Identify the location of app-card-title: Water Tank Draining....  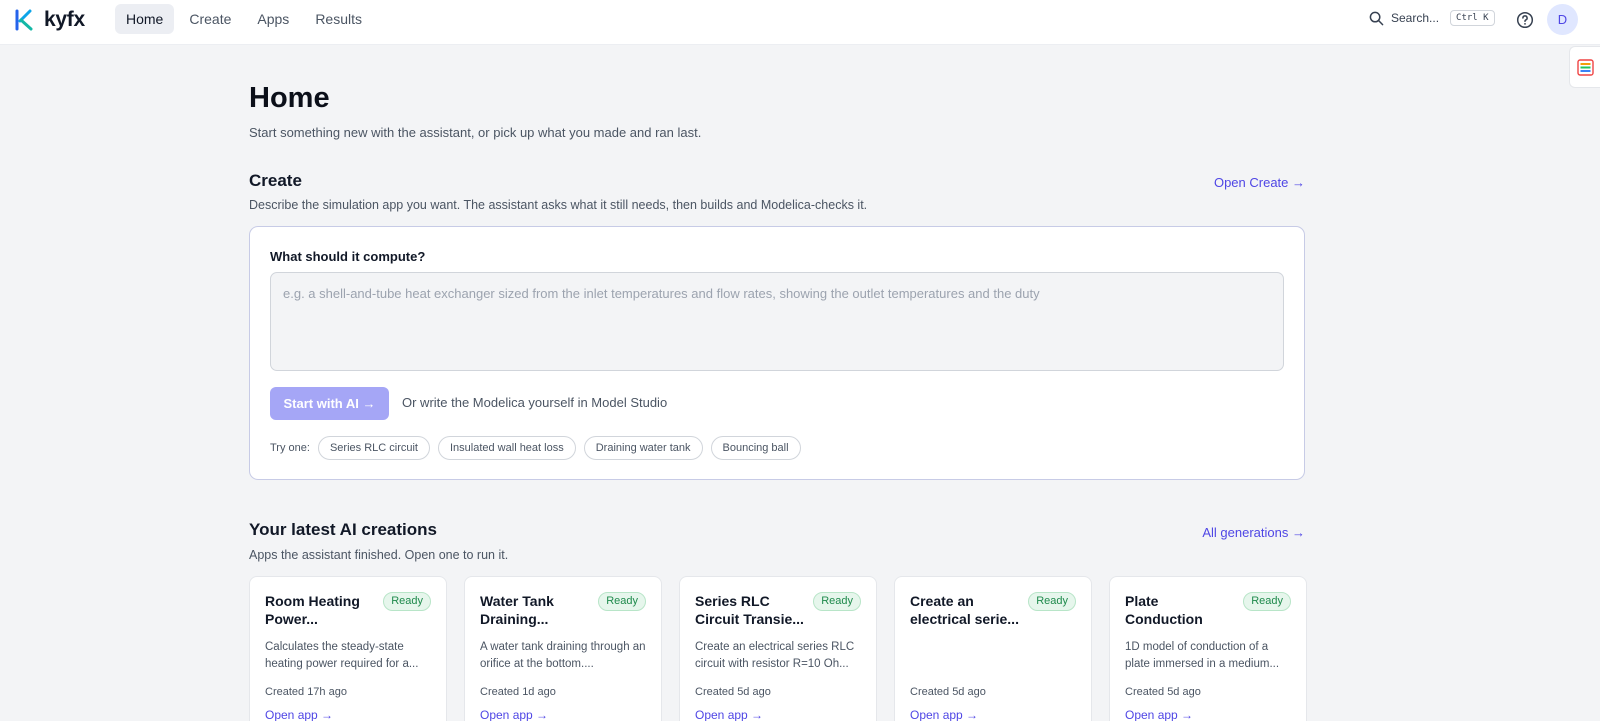
(517, 610).